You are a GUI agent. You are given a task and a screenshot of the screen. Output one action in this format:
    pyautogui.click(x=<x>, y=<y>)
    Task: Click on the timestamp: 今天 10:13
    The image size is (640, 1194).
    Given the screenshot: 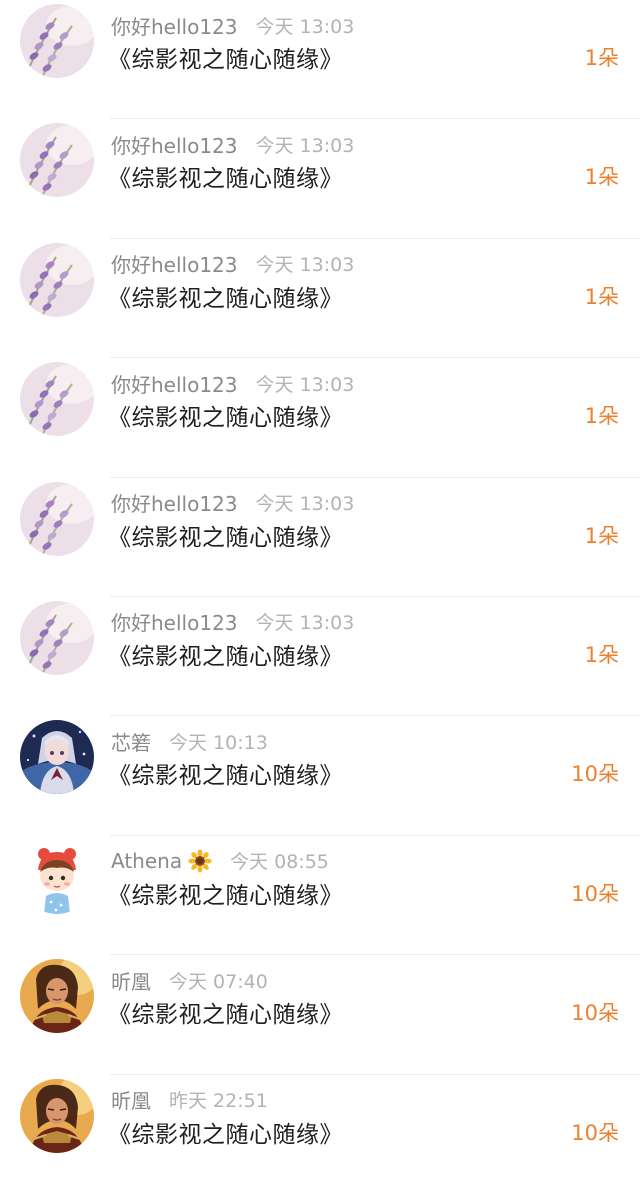 What is the action you would take?
    pyautogui.click(x=218, y=742)
    